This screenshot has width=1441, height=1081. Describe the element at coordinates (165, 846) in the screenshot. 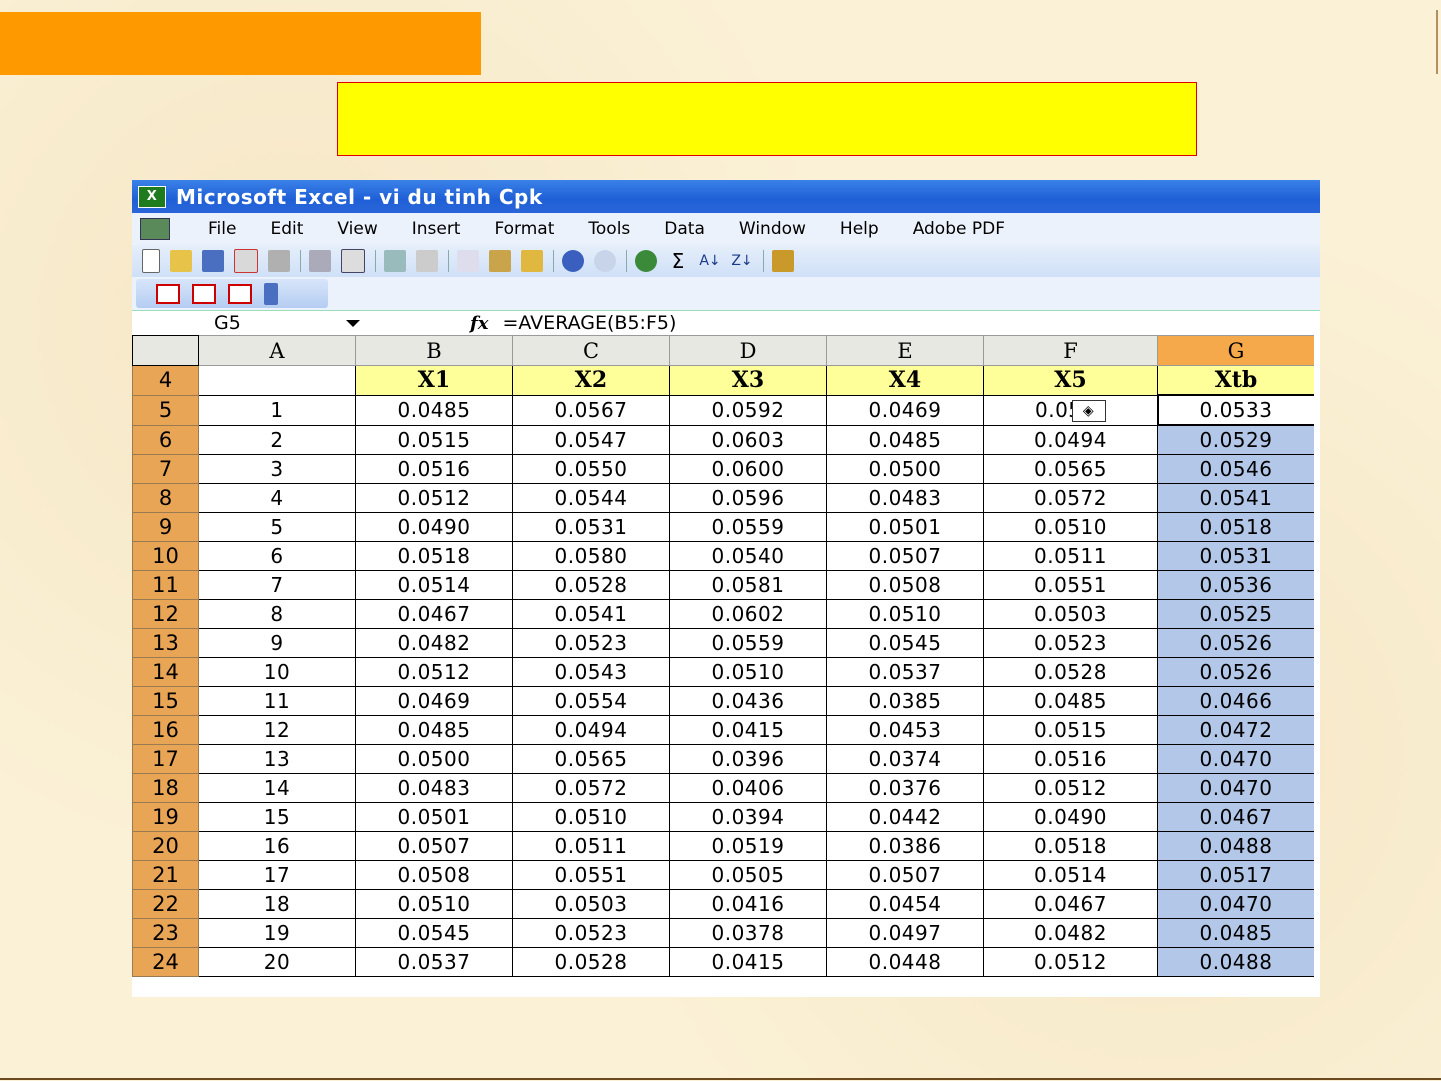

I see `row-header: 20` at that location.